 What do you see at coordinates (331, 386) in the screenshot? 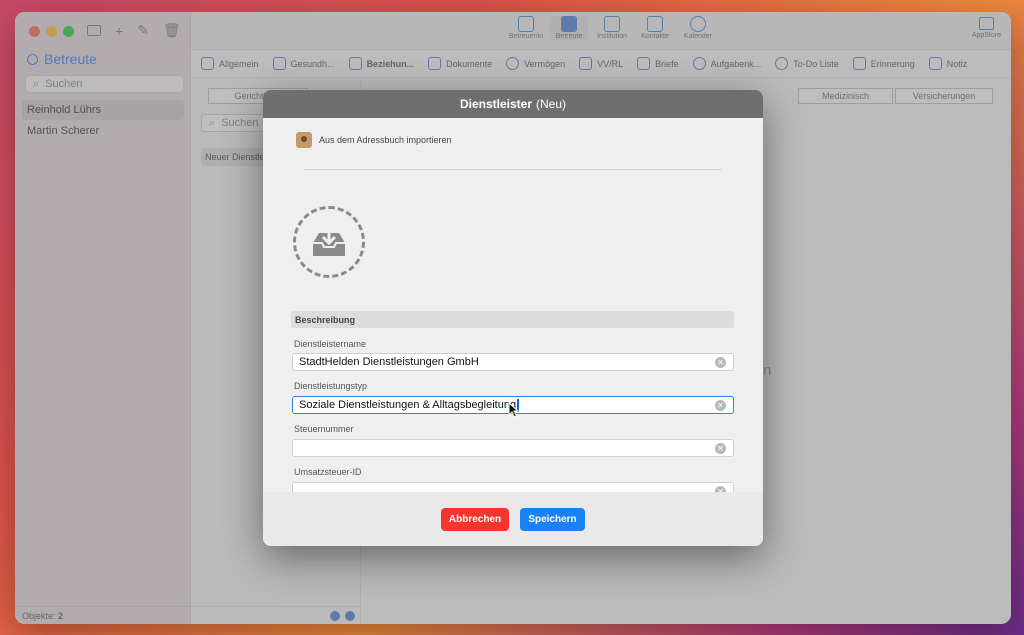
I see `type-field-label: Dienstleistungstyp` at bounding box center [331, 386].